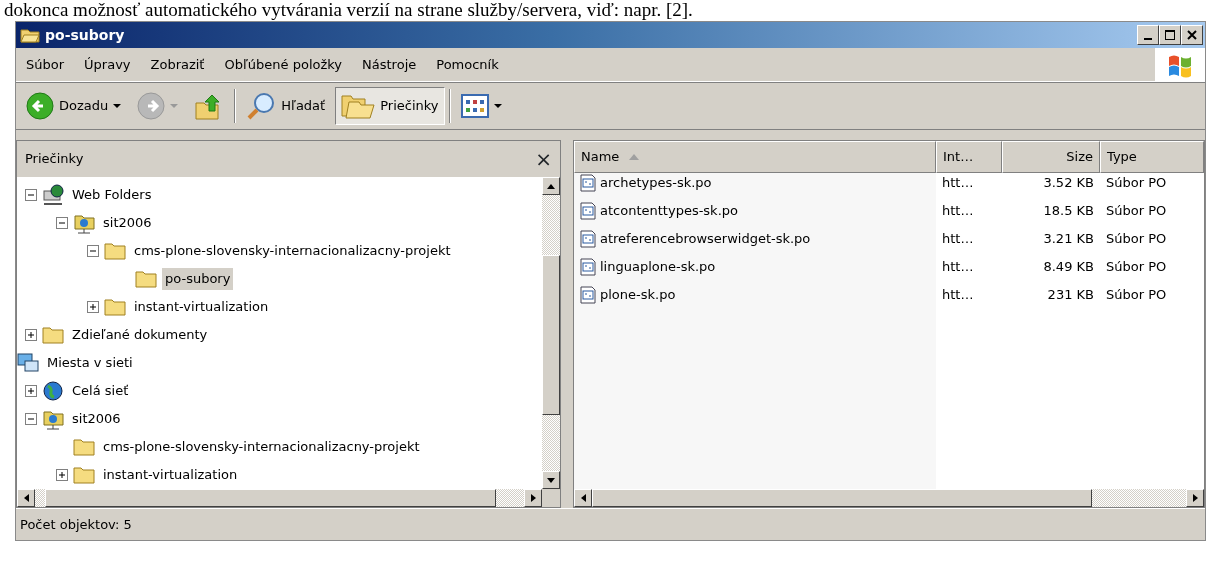 The image size is (1206, 563). I want to click on menu-item: Súbor, so click(45, 64).